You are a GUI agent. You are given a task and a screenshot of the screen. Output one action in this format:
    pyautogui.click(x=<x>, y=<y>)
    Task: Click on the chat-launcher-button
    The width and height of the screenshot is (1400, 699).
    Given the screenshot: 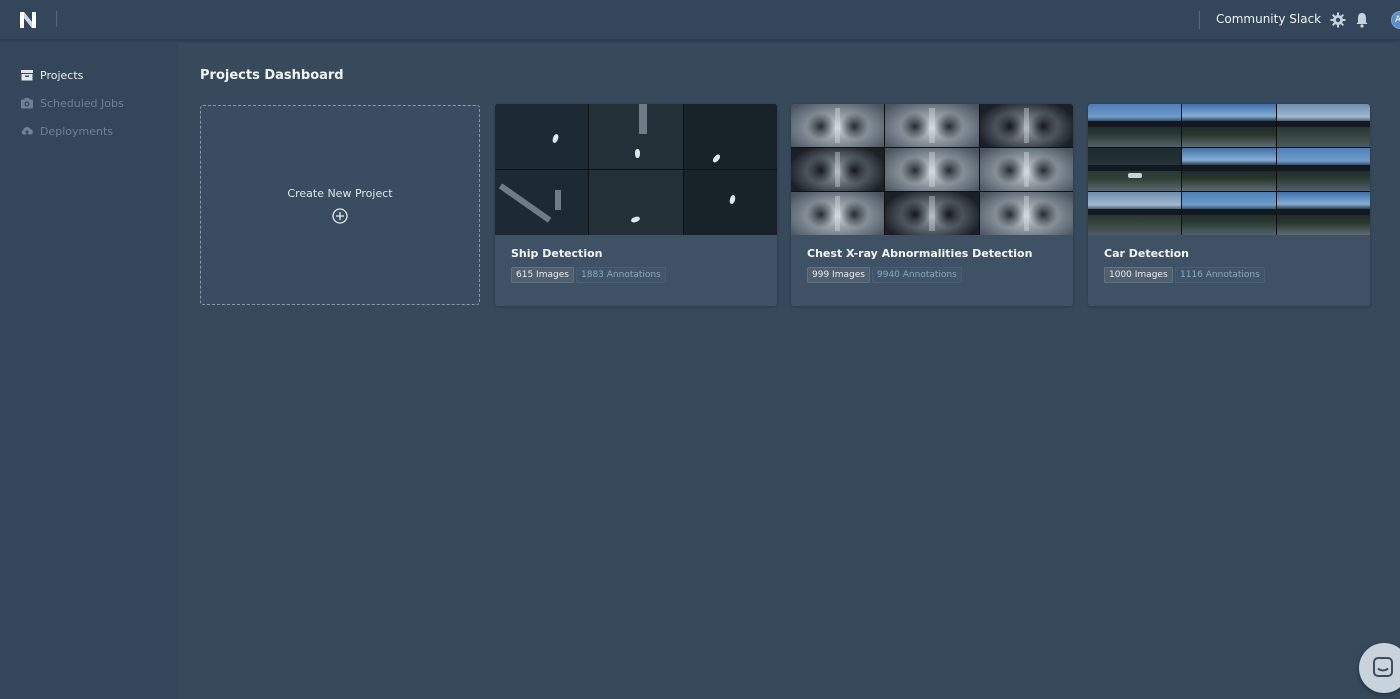 What is the action you would take?
    pyautogui.click(x=1379, y=668)
    